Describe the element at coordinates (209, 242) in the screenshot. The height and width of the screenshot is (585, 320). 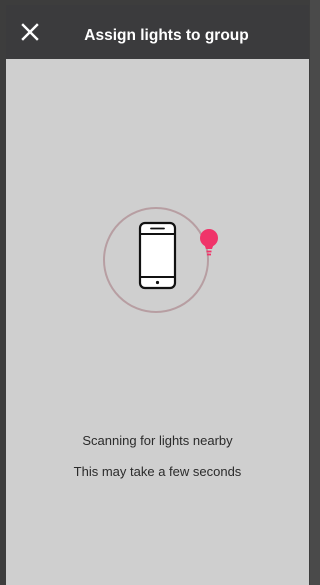
I see `lightbulb-icon` at that location.